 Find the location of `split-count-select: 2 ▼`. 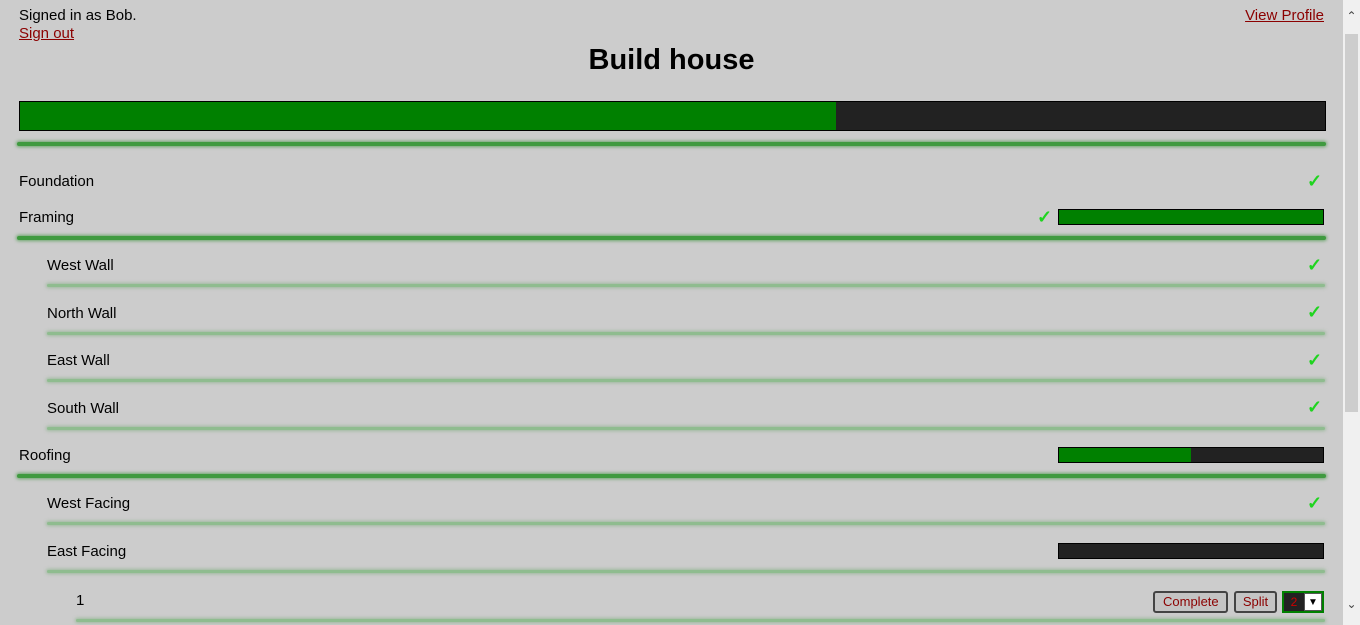

split-count-select: 2 ▼ is located at coordinates (1303, 602).